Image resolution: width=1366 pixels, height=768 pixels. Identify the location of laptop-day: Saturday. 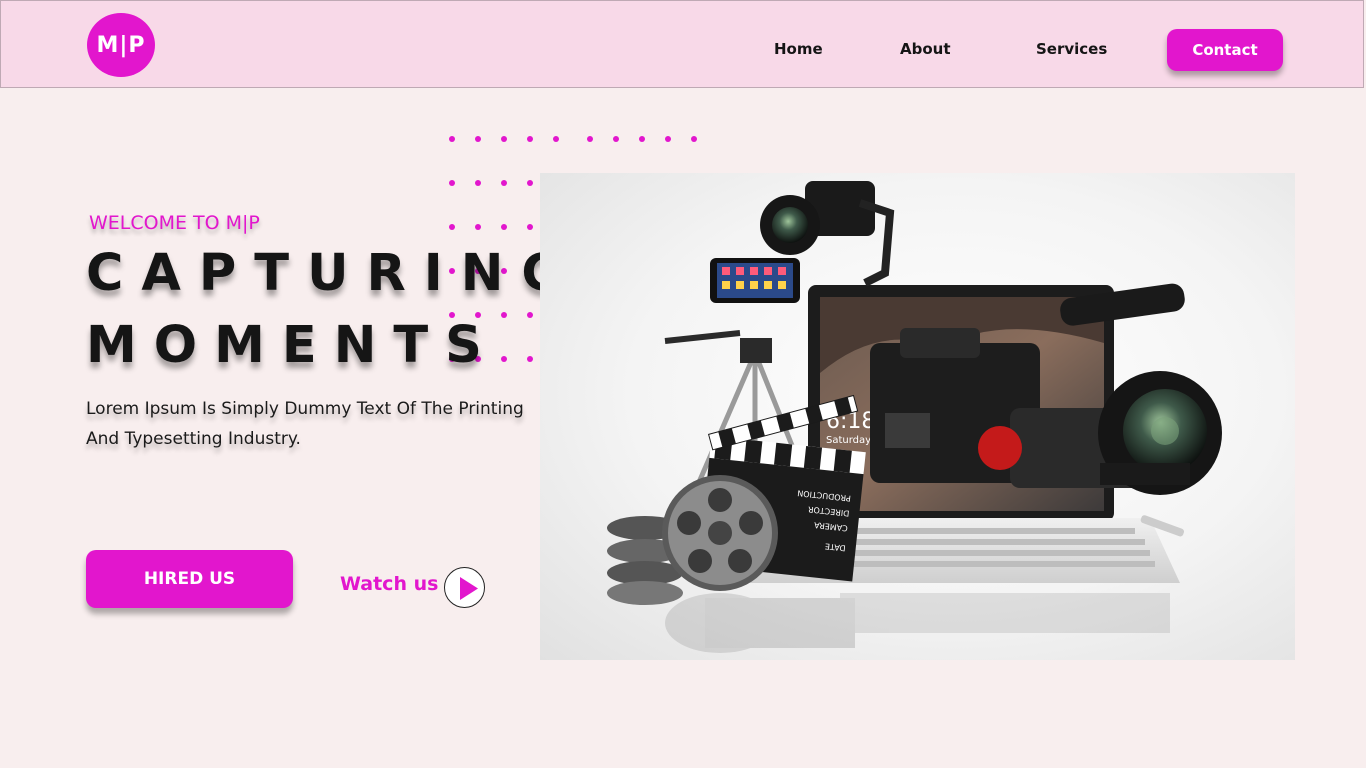
(848, 440).